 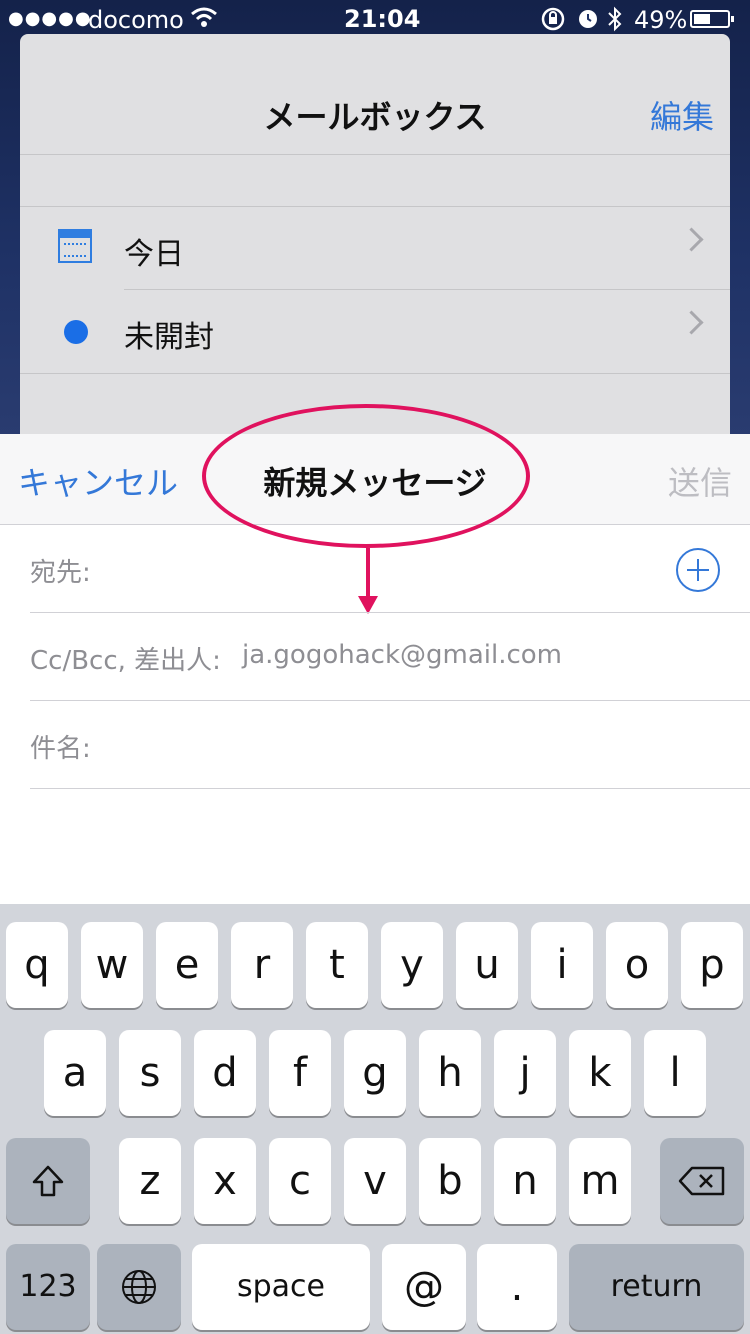 What do you see at coordinates (375, 248) in the screenshot?
I see `mailbox-item-today: 今日` at bounding box center [375, 248].